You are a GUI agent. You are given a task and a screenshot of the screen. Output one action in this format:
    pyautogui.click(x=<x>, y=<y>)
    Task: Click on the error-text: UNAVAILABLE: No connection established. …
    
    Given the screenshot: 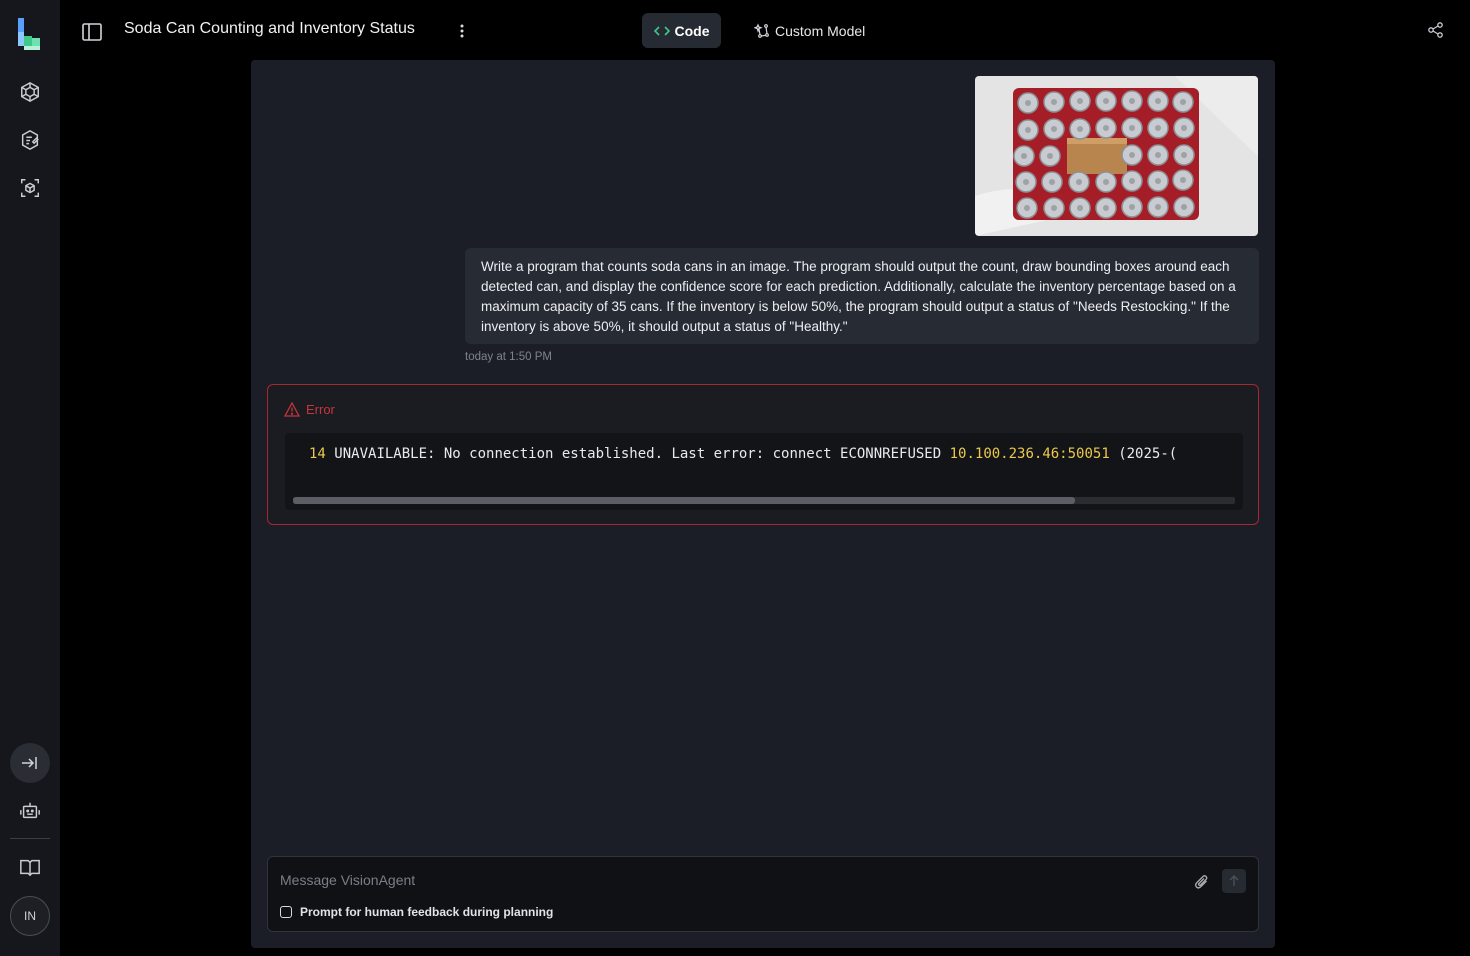 What is the action you would take?
    pyautogui.click(x=638, y=454)
    